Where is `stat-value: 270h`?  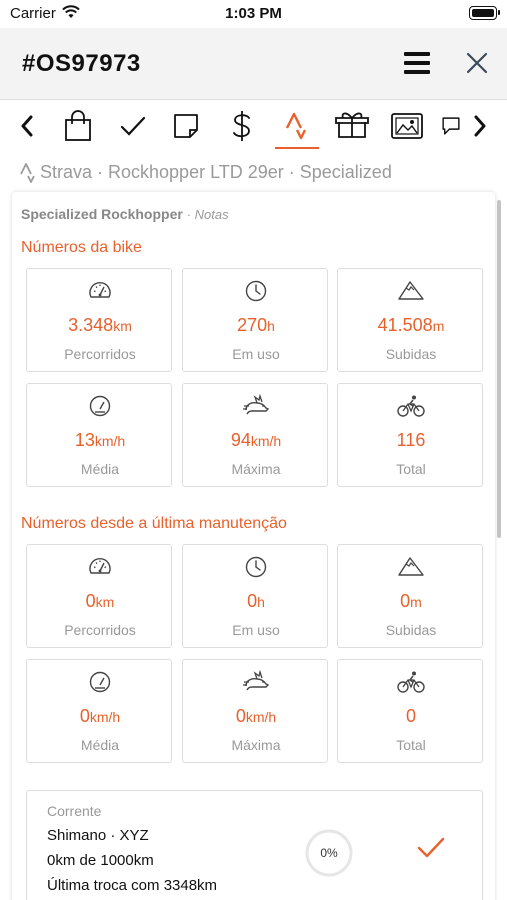
stat-value: 270h is located at coordinates (256, 325).